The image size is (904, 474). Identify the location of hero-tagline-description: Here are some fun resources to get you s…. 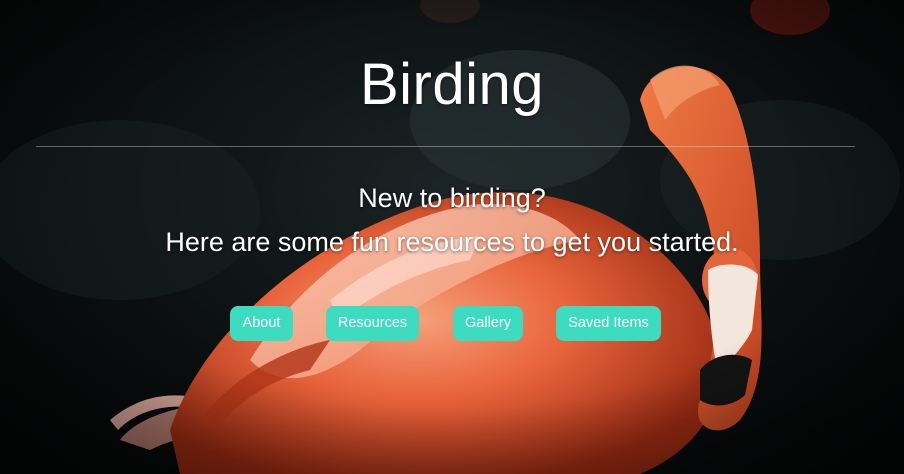
(452, 242).